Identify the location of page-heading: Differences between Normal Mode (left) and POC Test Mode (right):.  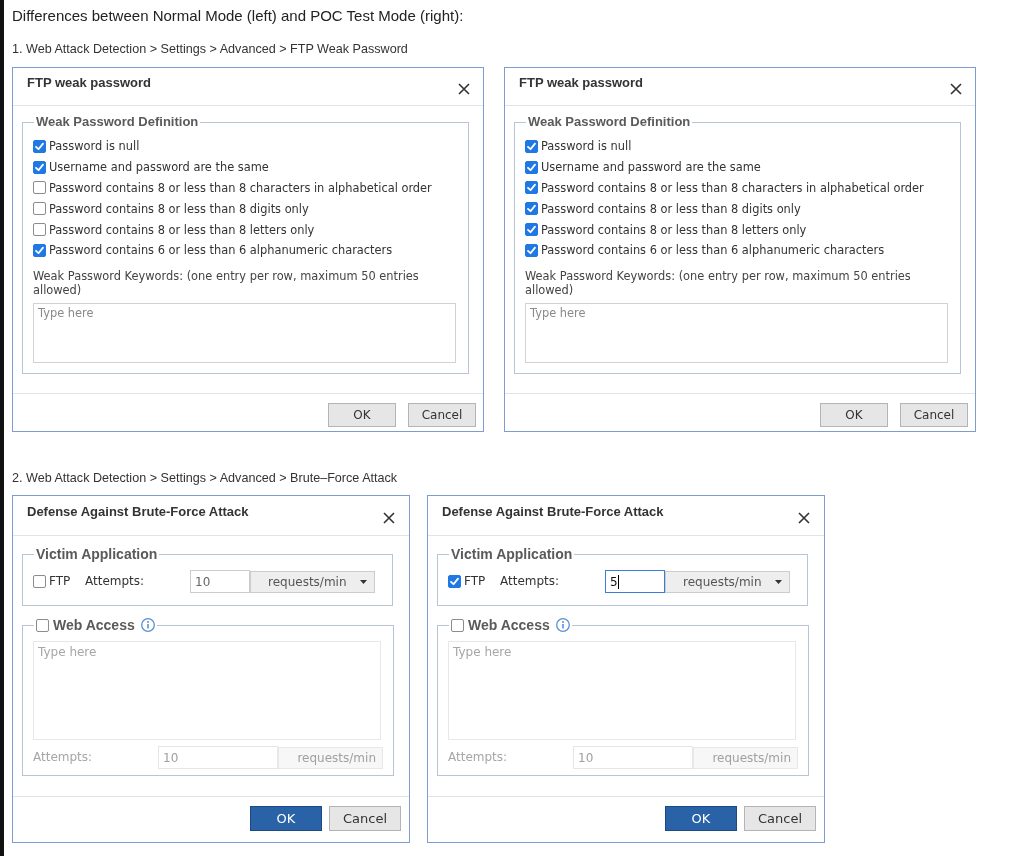
(238, 16).